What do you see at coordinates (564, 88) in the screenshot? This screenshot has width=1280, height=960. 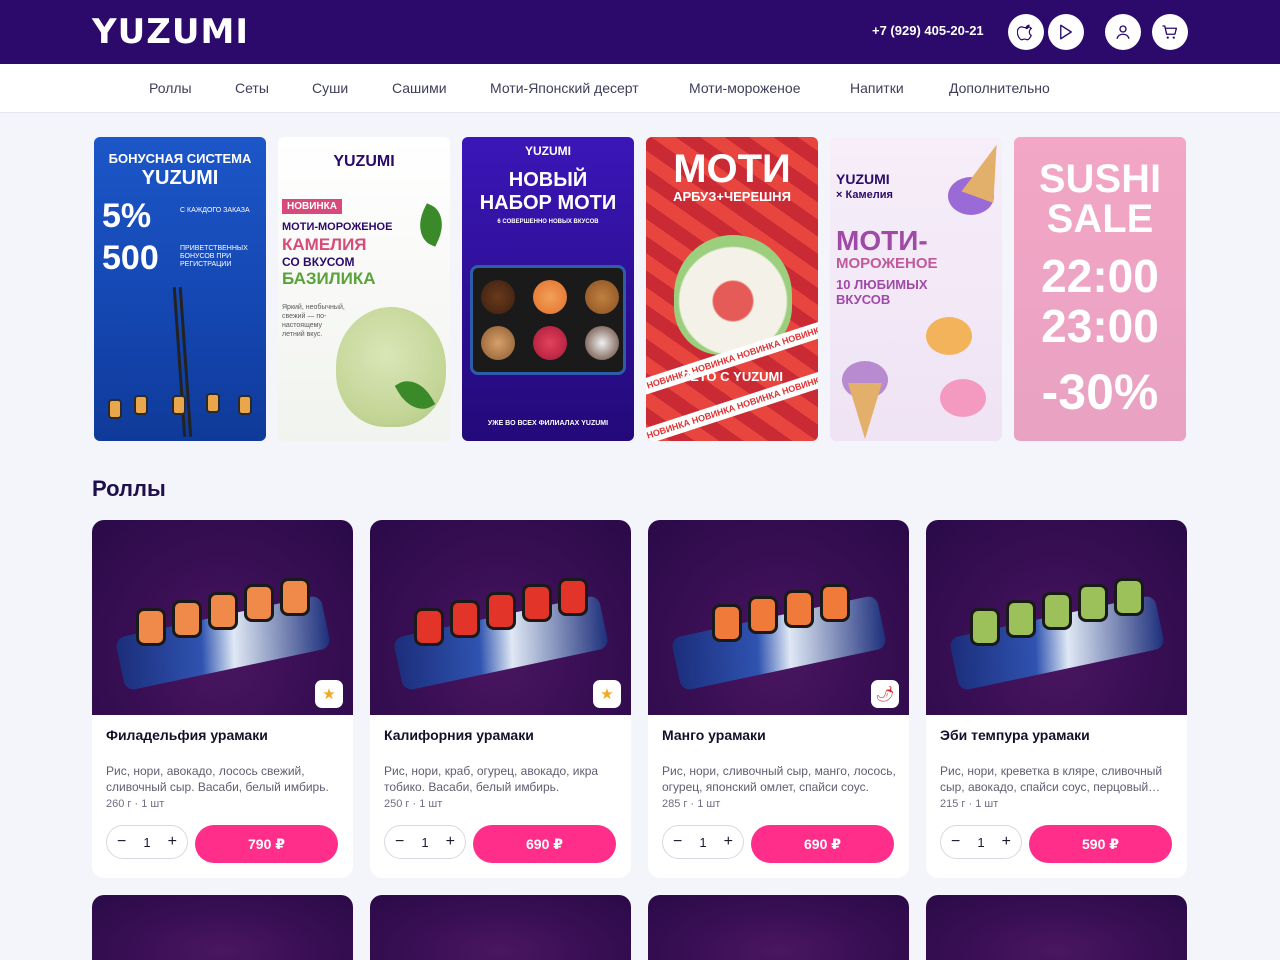 I see `nav-item-mochi-dessert: Моти-Японский десерт` at bounding box center [564, 88].